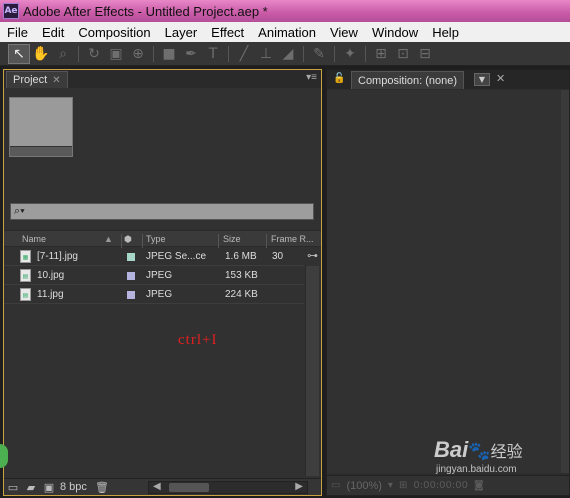  I want to click on rectangle-tool-icon: ■, so click(169, 54).